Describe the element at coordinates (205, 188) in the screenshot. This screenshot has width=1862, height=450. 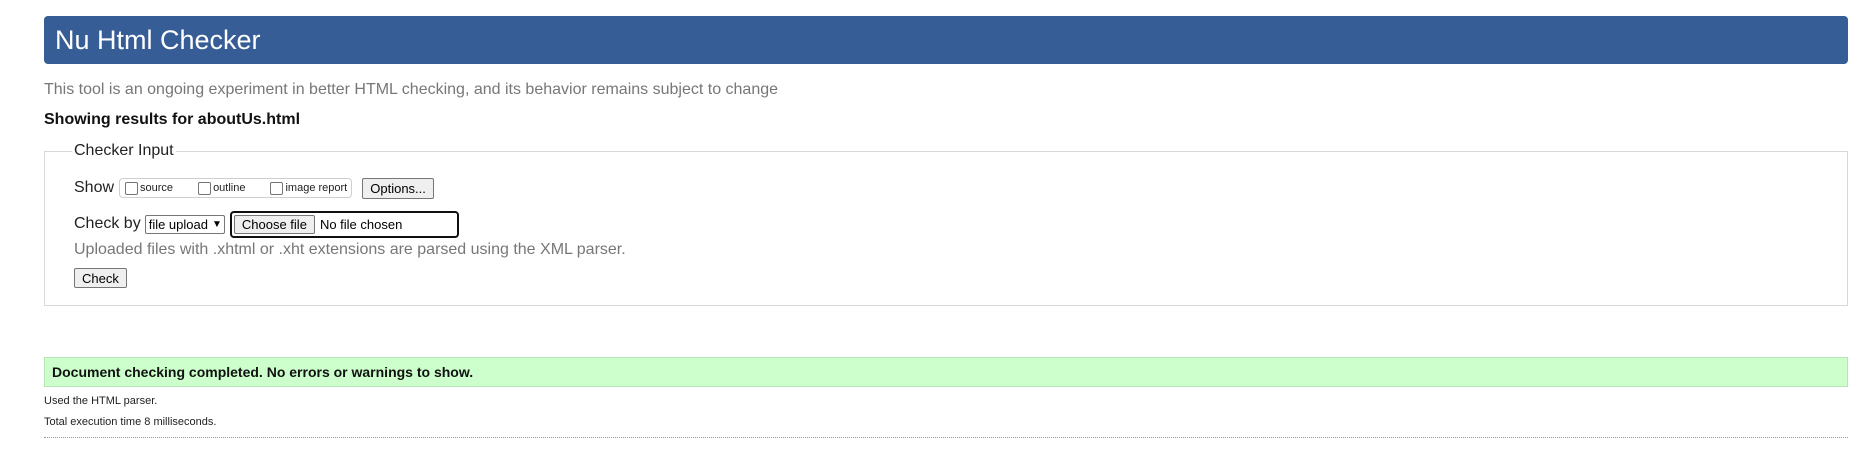
I see `outline-checkbox` at that location.